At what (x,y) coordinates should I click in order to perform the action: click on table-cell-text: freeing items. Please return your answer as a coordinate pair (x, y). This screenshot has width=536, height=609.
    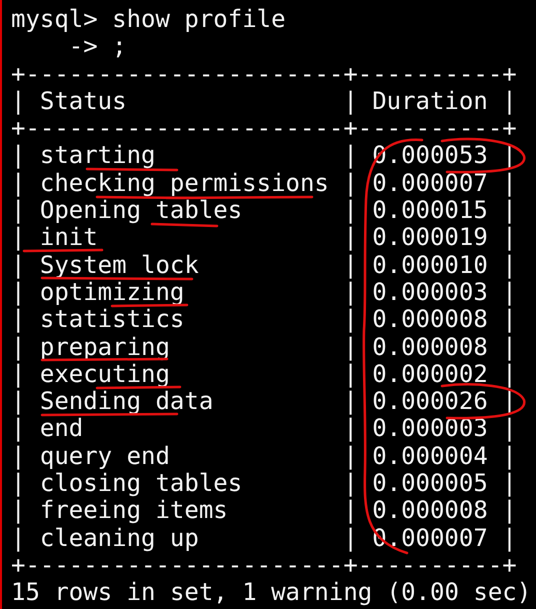
    Looking at the image, I should click on (133, 511).